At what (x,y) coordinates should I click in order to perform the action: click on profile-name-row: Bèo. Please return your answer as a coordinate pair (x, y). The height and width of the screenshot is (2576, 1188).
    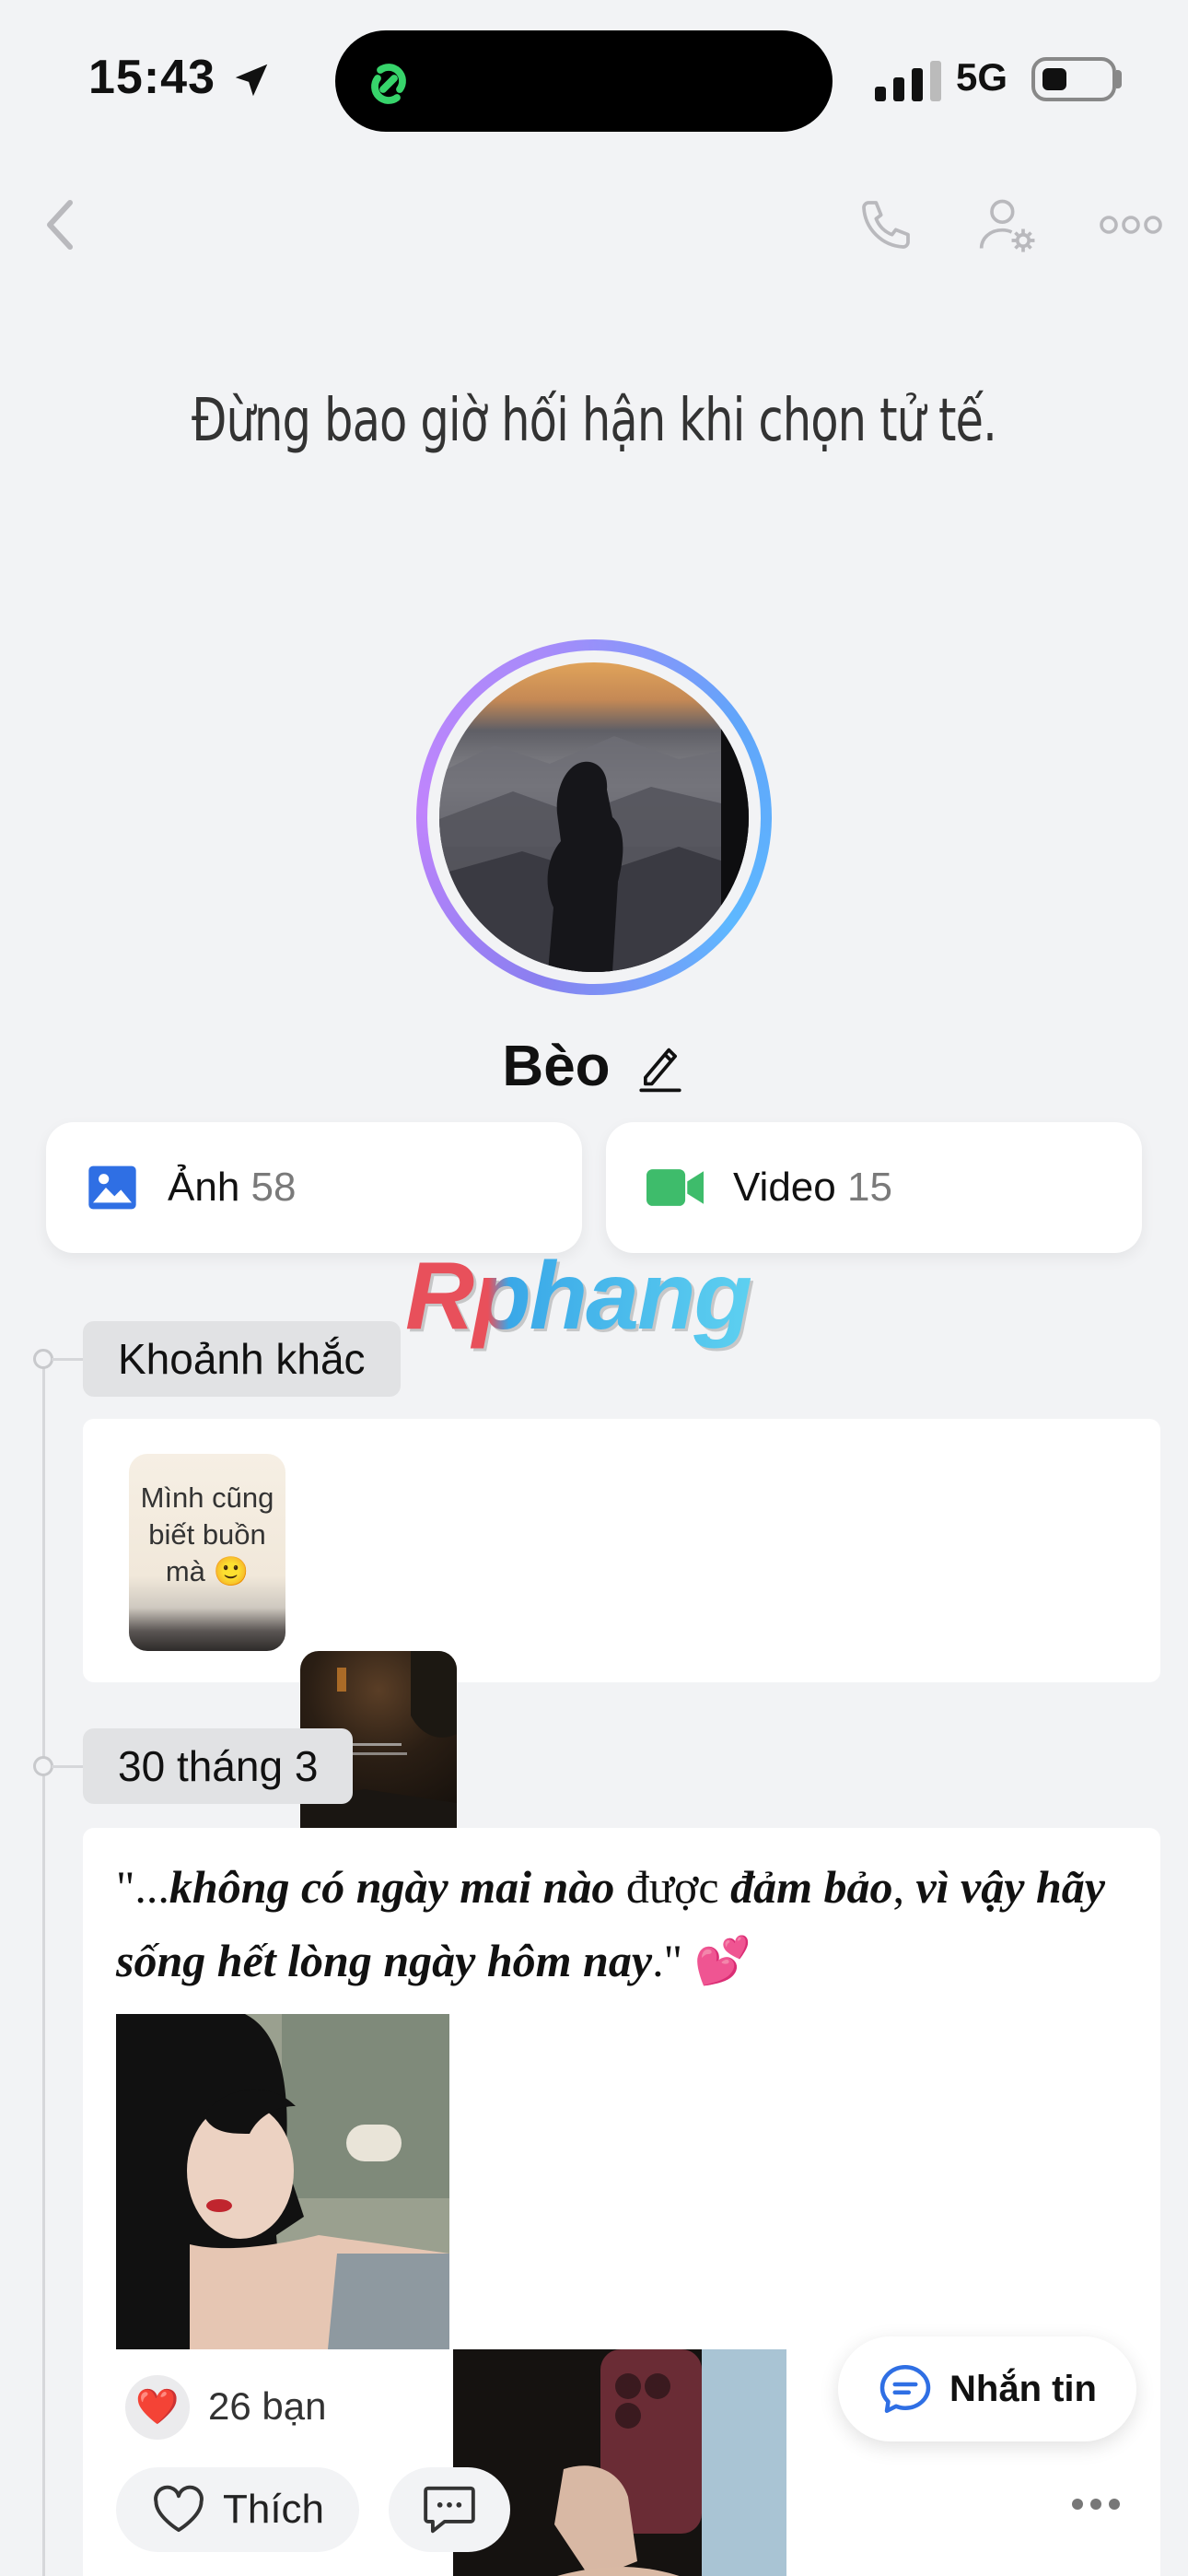
    Looking at the image, I should click on (594, 1066).